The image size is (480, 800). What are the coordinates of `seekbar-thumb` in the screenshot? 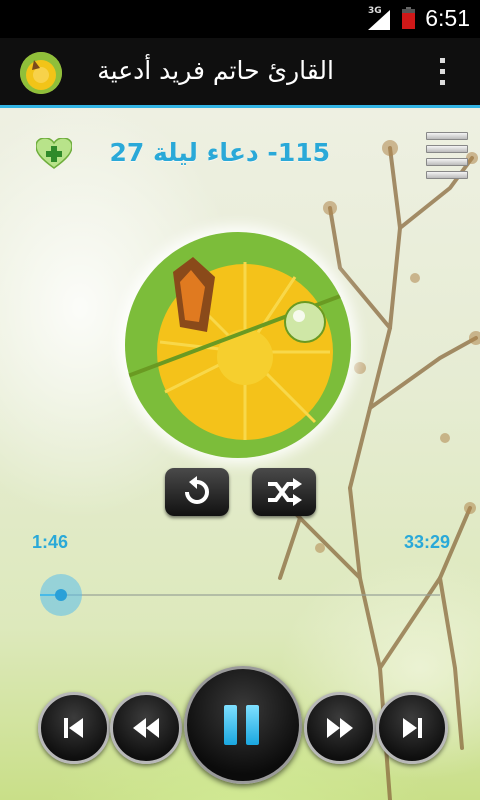 It's located at (61, 595).